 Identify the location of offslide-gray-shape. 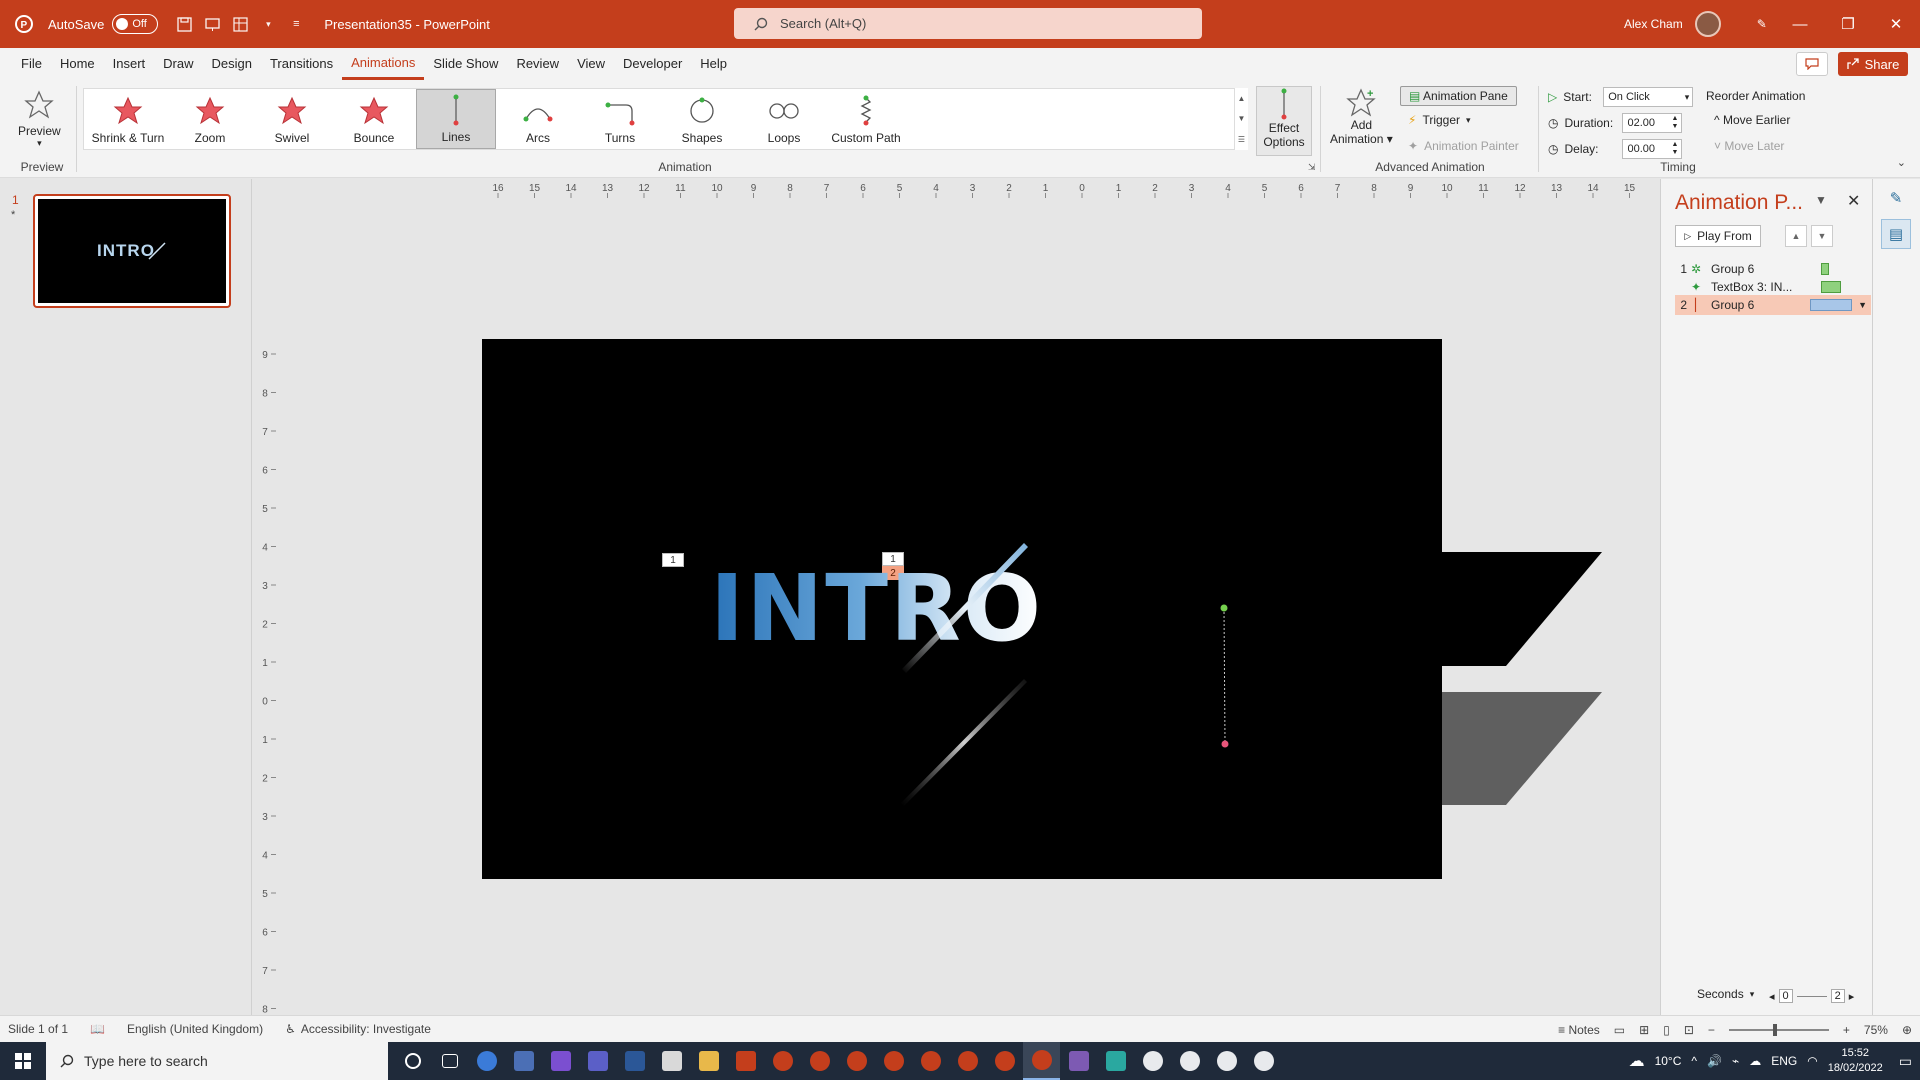
(1522, 748).